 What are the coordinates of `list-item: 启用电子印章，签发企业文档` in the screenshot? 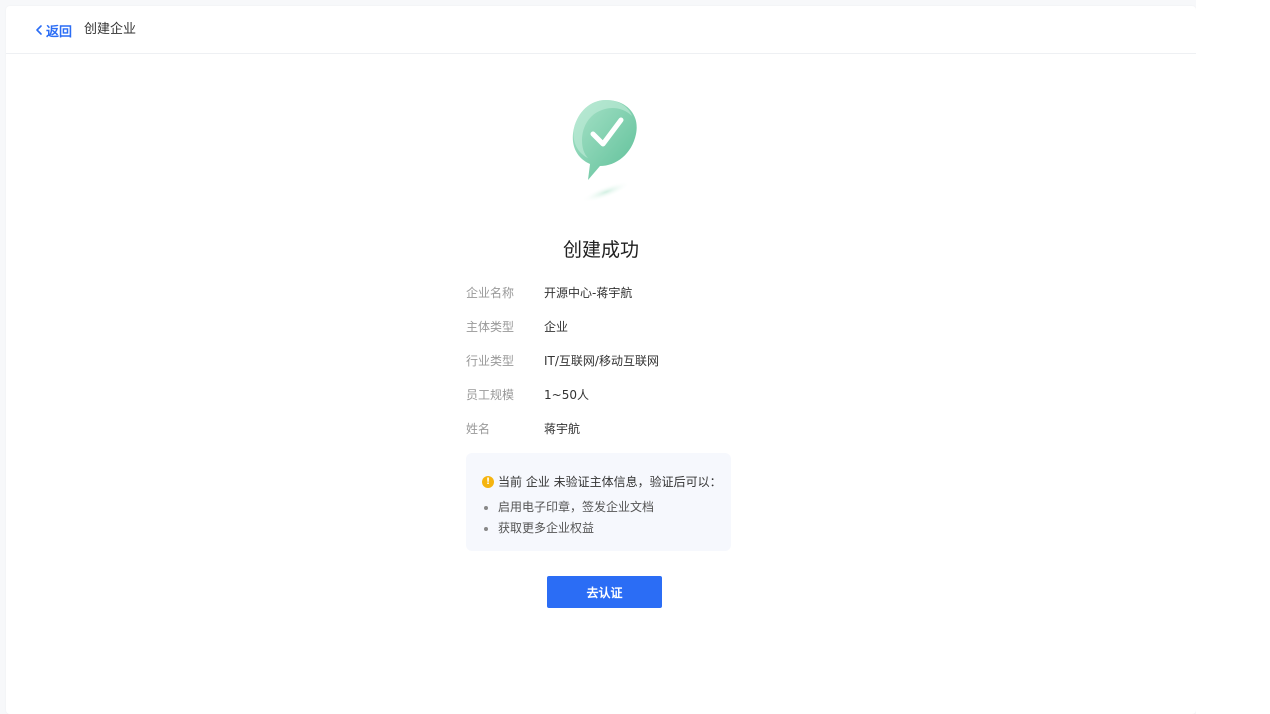 It's located at (568, 507).